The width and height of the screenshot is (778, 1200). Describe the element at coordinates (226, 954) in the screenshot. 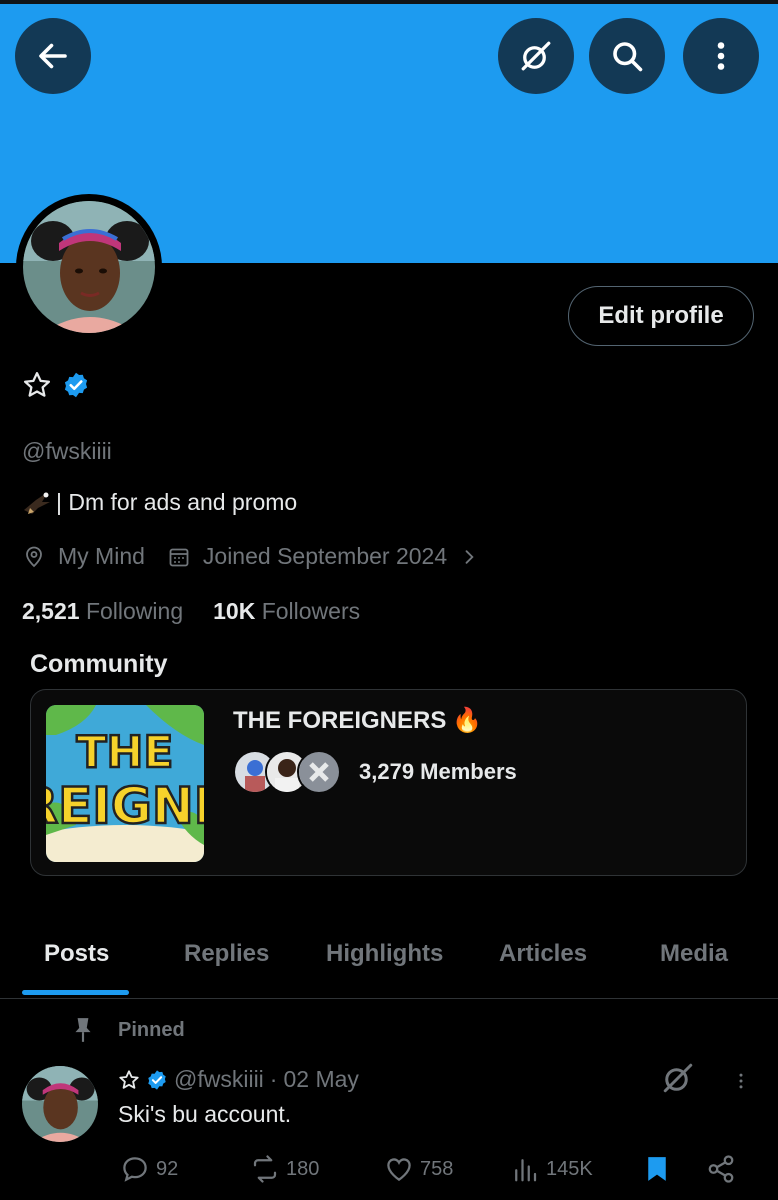

I see `tab-replies: Replies` at that location.